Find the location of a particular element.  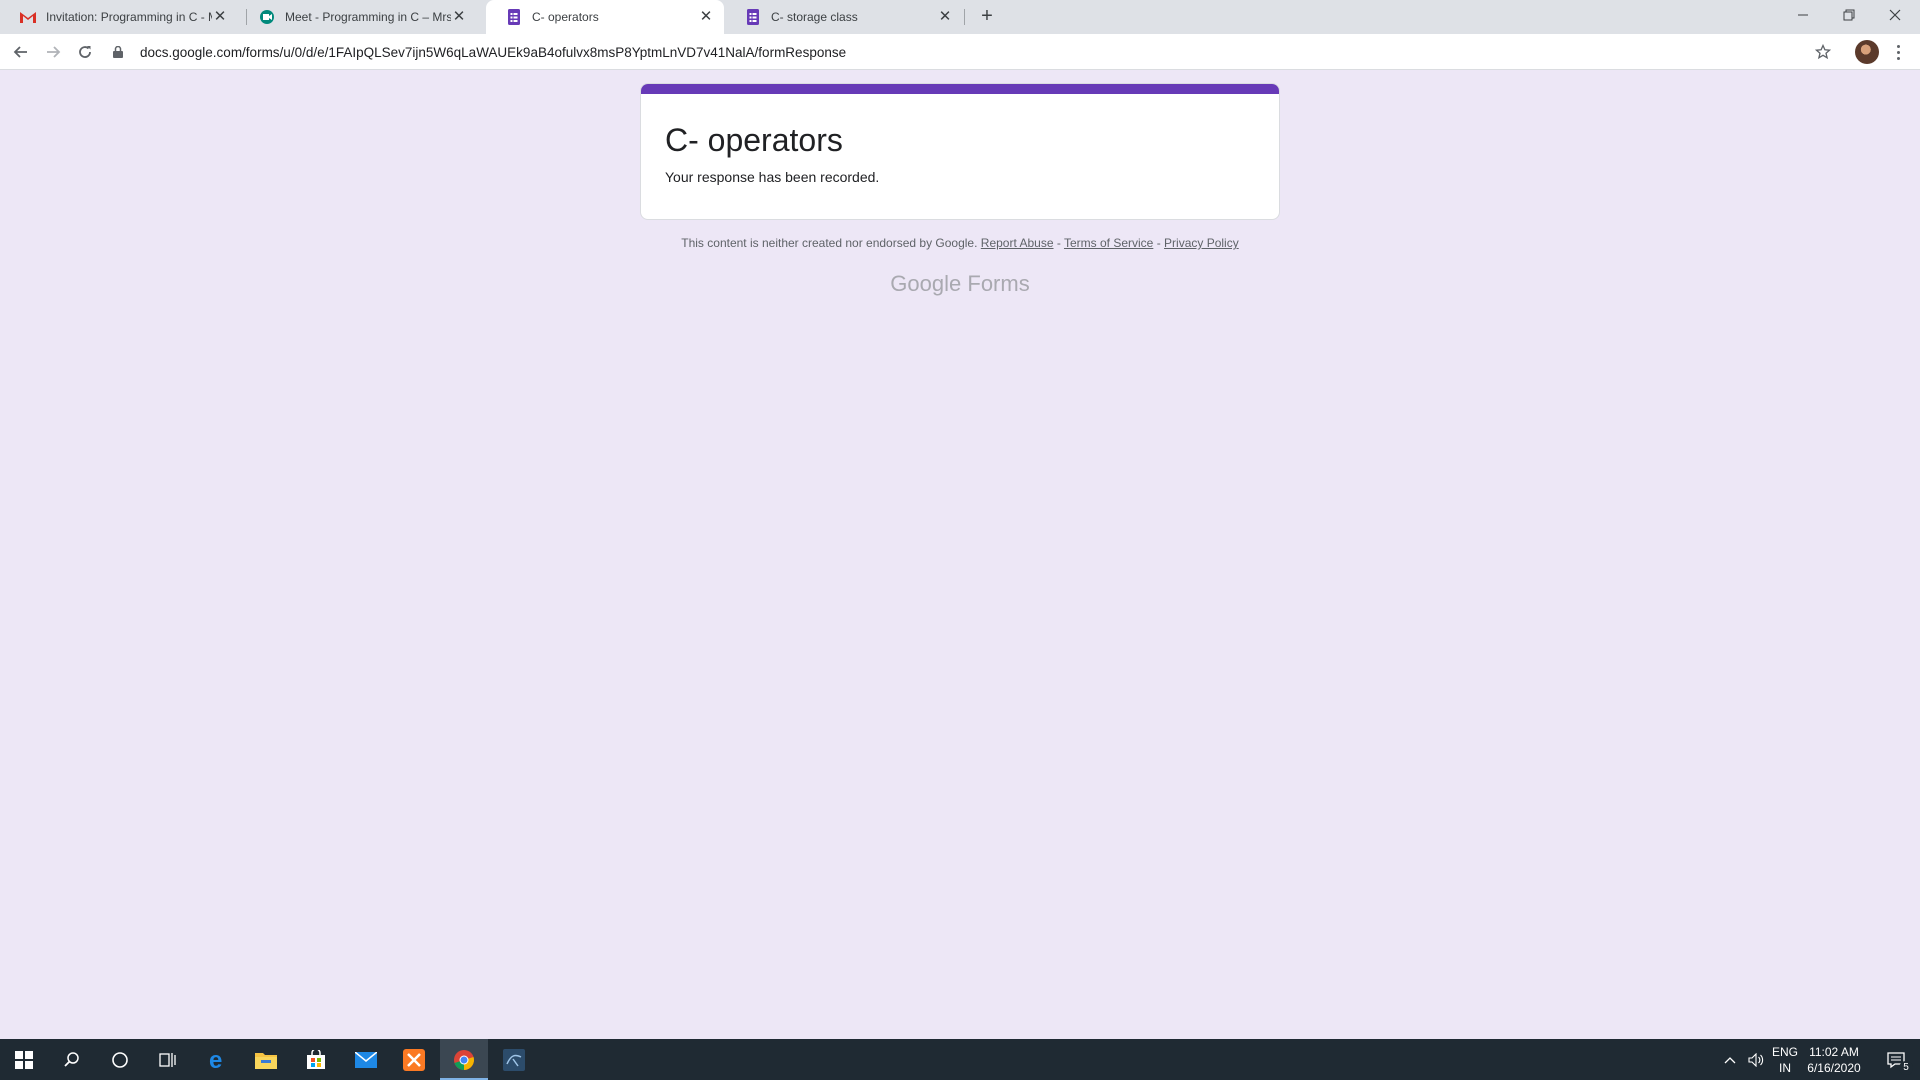

forward-arrow-icon is located at coordinates (54, 52).